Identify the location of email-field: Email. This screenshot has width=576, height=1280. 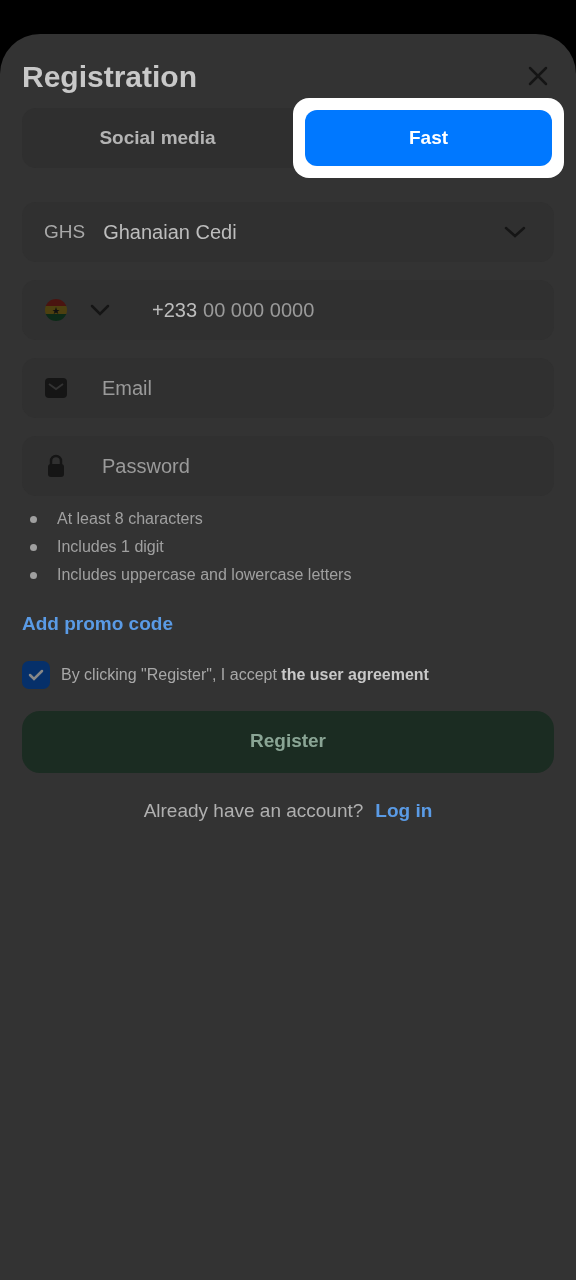
(317, 388).